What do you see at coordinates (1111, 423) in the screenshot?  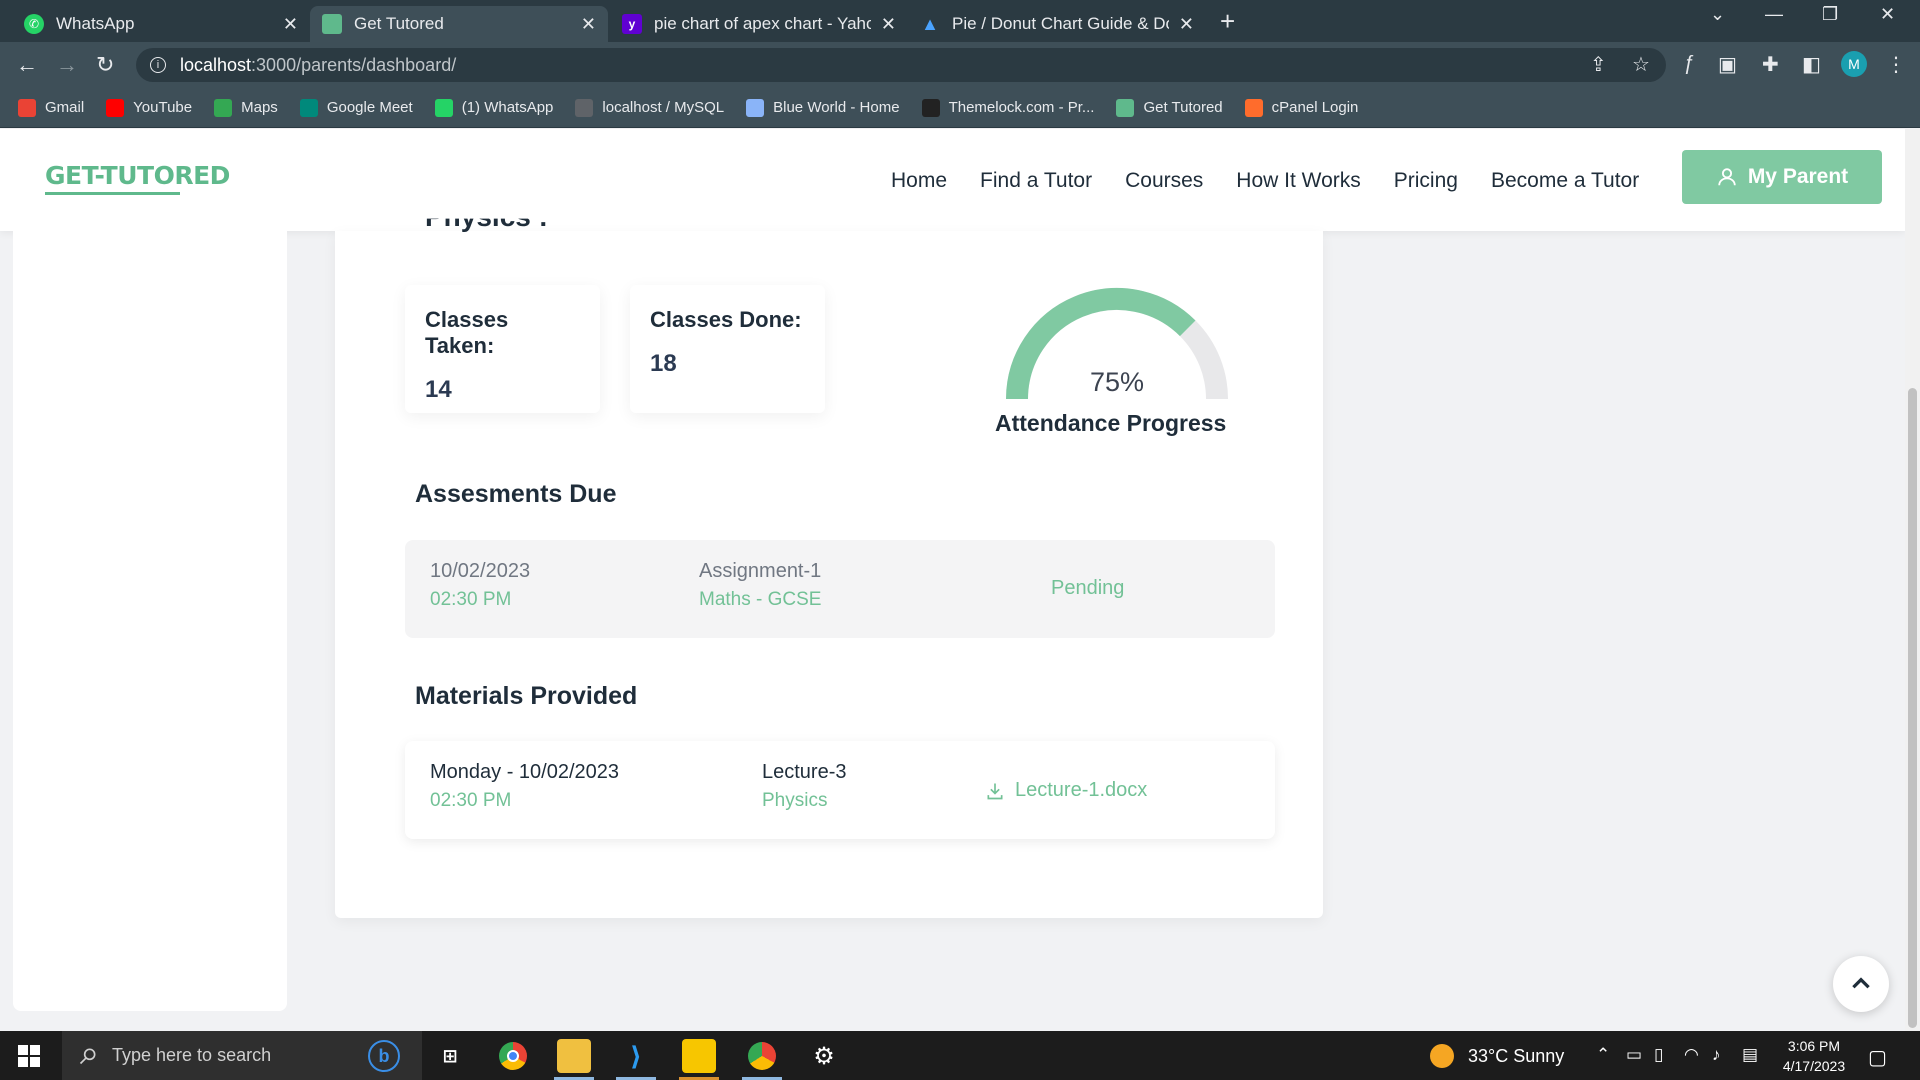 I see `attendance-label: Attendance Progress` at bounding box center [1111, 423].